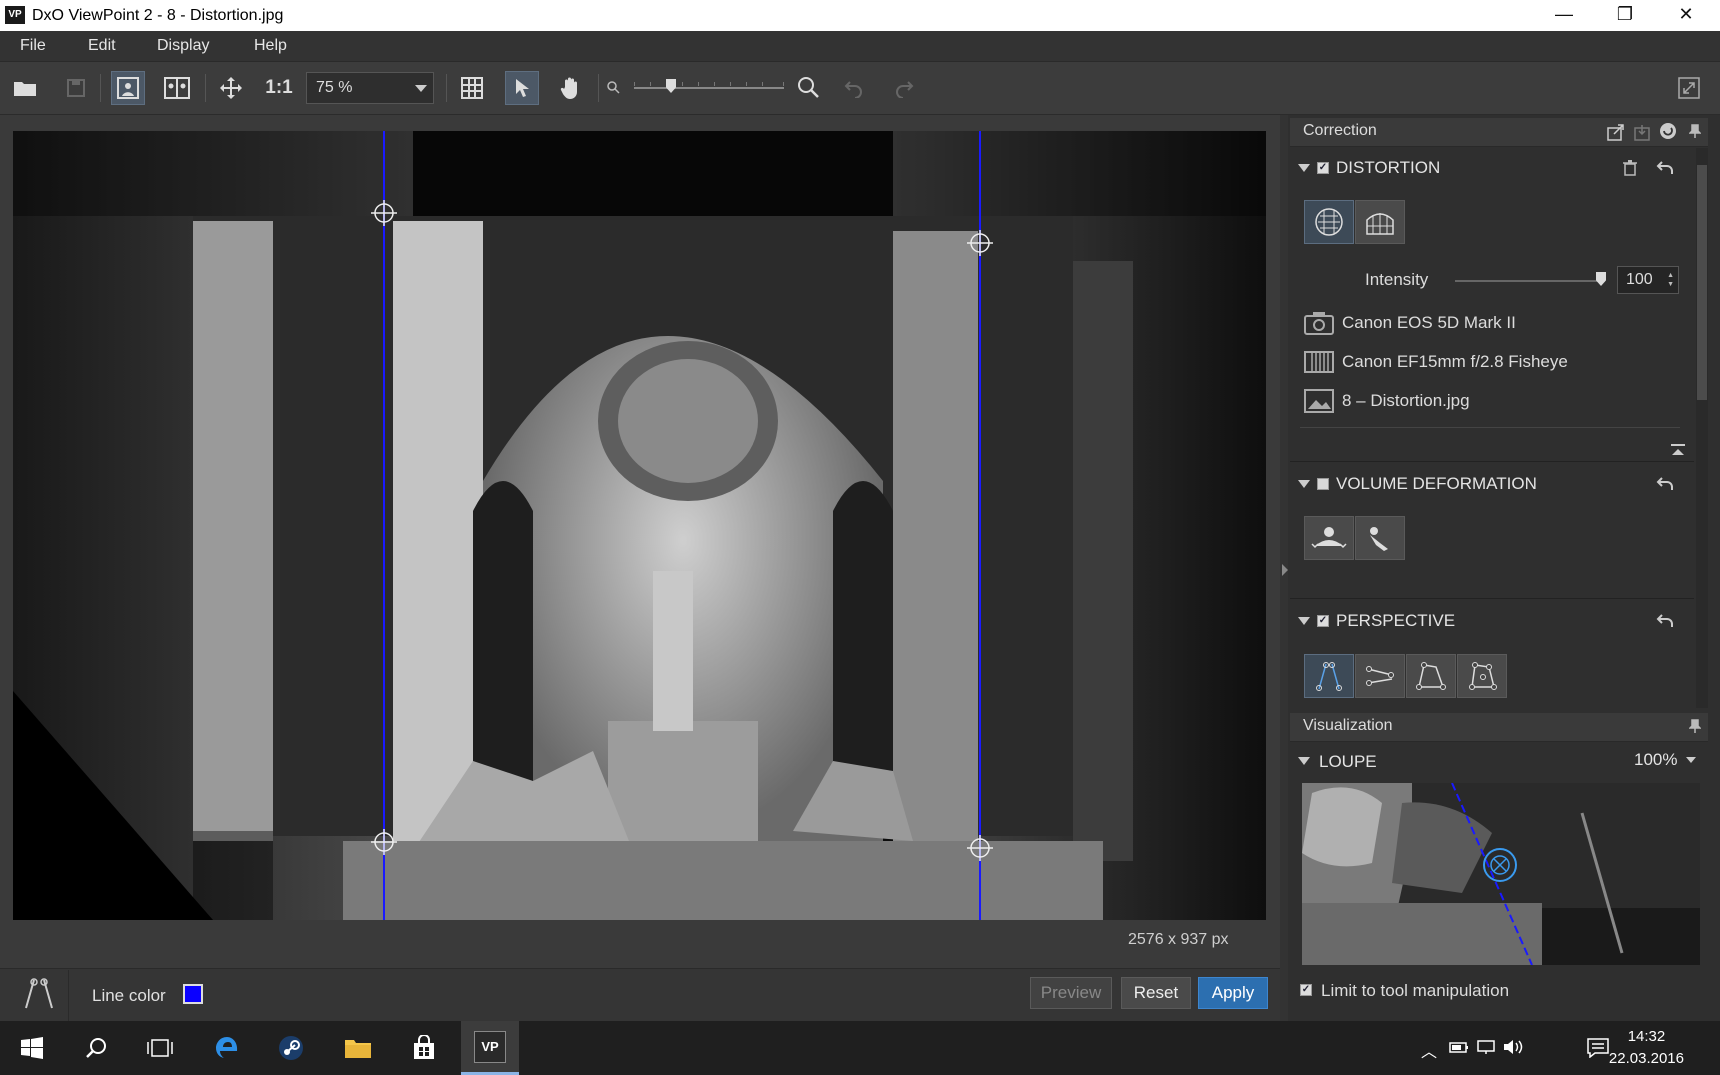 This screenshot has height=1075, width=1720. What do you see at coordinates (183, 46) in the screenshot?
I see `menu-display: Display` at bounding box center [183, 46].